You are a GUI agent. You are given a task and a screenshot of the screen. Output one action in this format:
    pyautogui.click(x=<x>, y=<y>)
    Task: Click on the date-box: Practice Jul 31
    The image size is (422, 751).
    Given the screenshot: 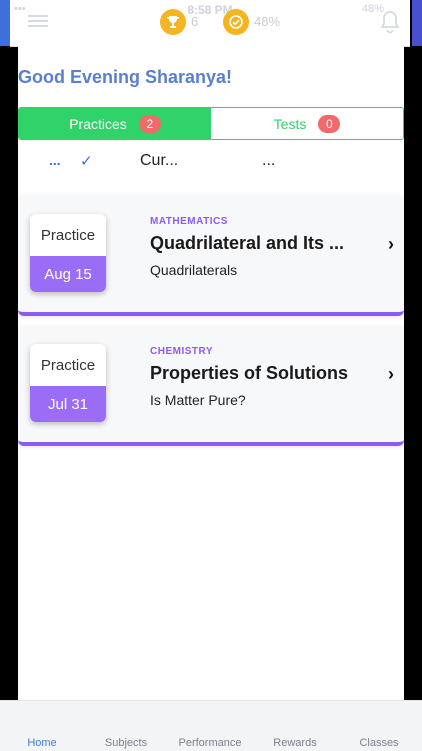 What is the action you would take?
    pyautogui.click(x=68, y=383)
    